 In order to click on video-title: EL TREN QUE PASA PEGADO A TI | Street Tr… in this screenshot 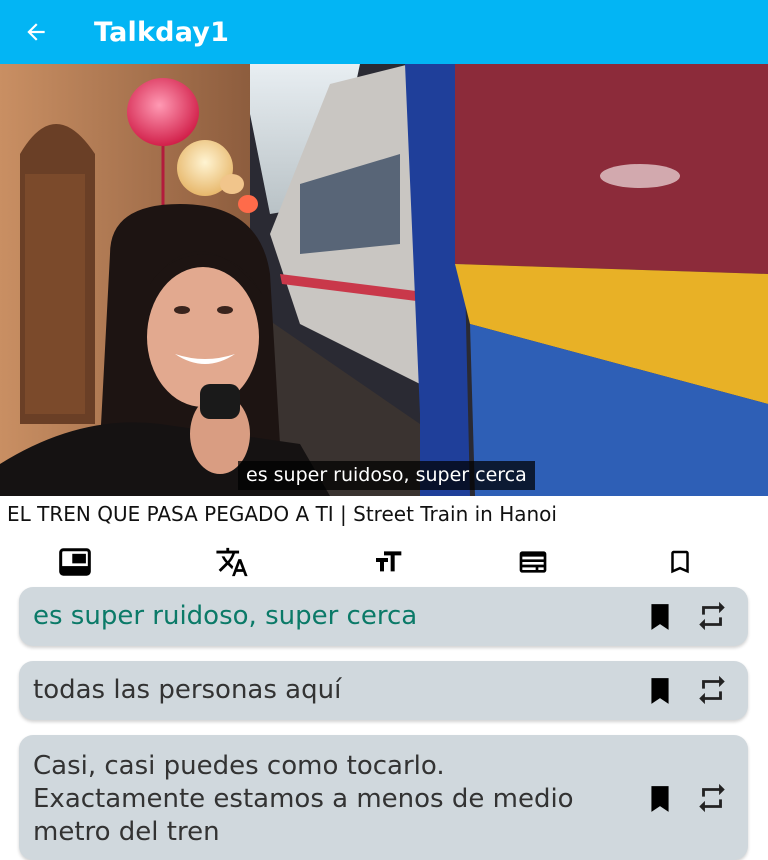, I will do `click(282, 514)`.